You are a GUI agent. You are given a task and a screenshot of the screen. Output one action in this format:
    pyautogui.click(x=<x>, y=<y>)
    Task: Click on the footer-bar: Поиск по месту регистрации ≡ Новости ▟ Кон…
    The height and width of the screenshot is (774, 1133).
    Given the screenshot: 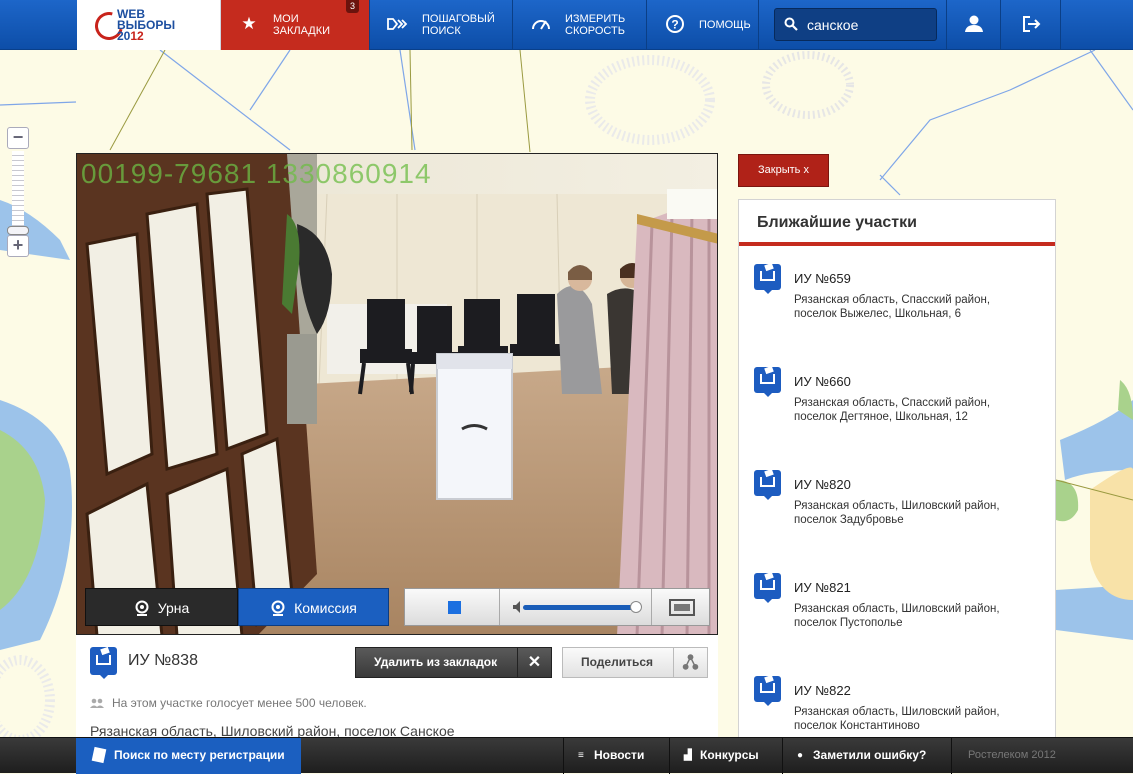 What is the action you would take?
    pyautogui.click(x=566, y=755)
    